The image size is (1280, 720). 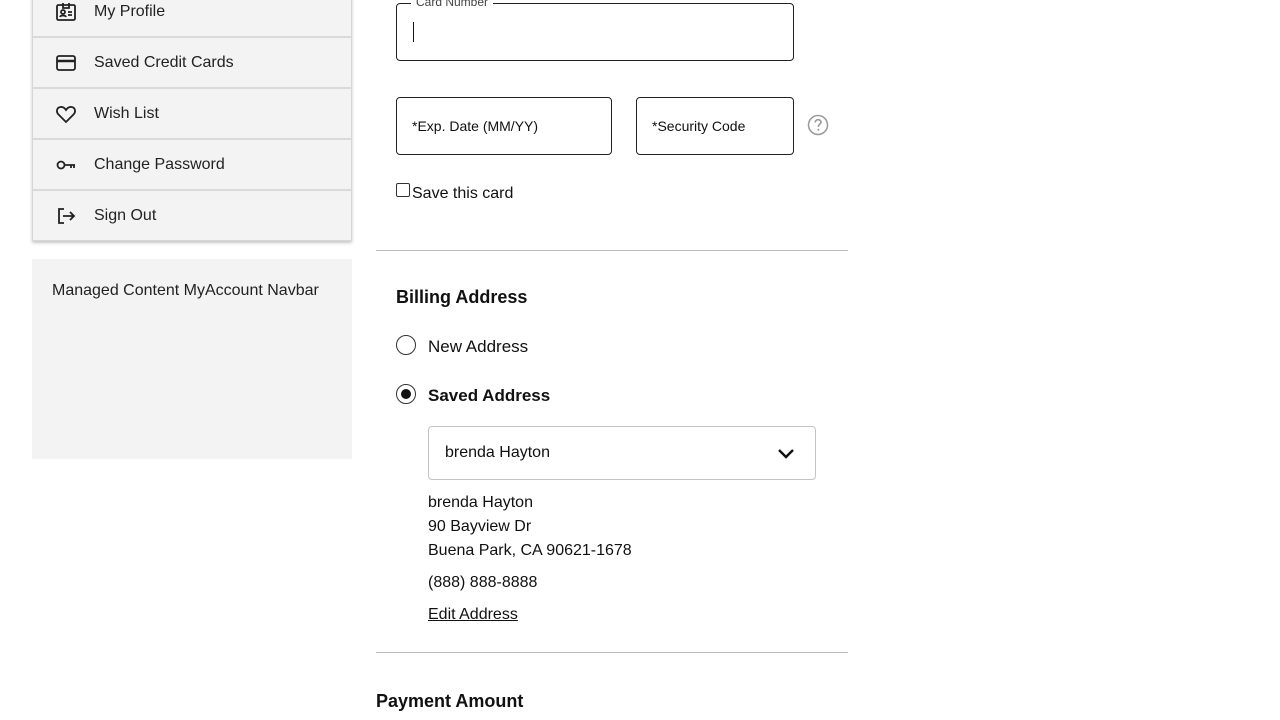 I want to click on card-number-label: Card Number, so click(x=452, y=4).